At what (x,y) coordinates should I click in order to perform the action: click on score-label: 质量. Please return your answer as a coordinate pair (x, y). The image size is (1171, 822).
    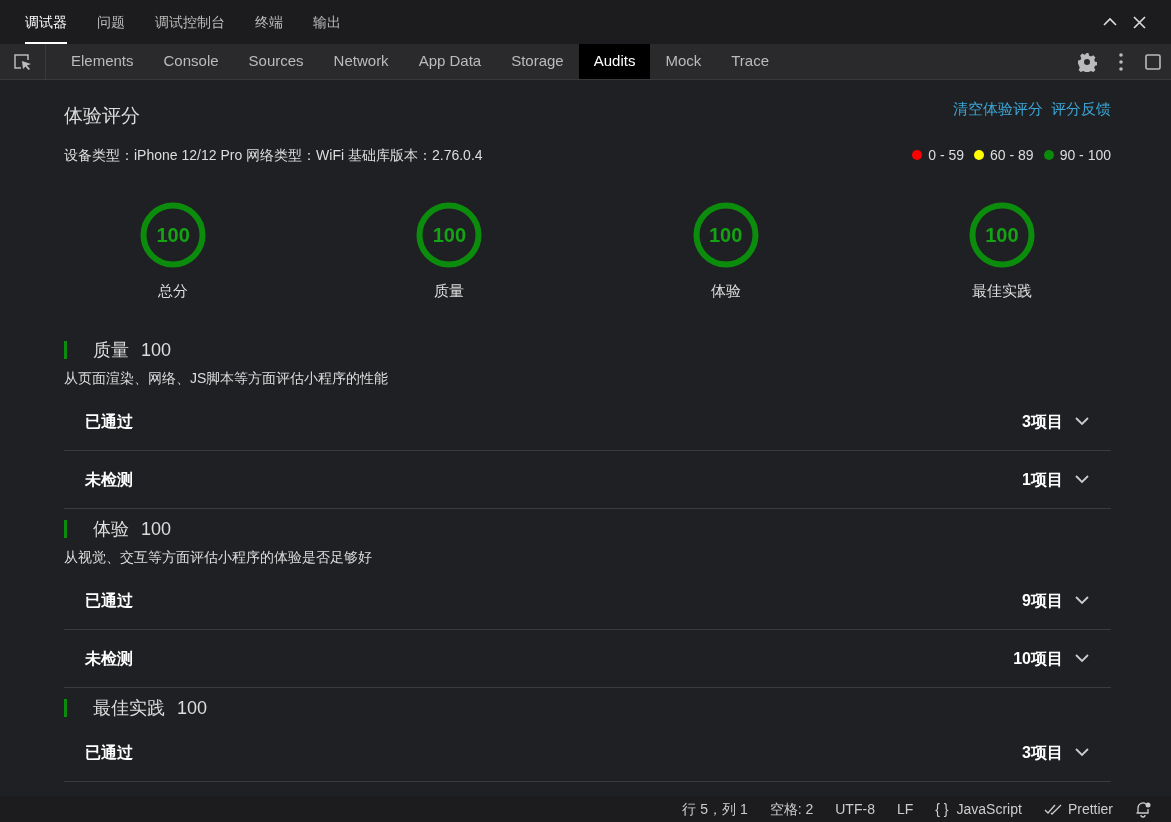
    Looking at the image, I should click on (449, 290).